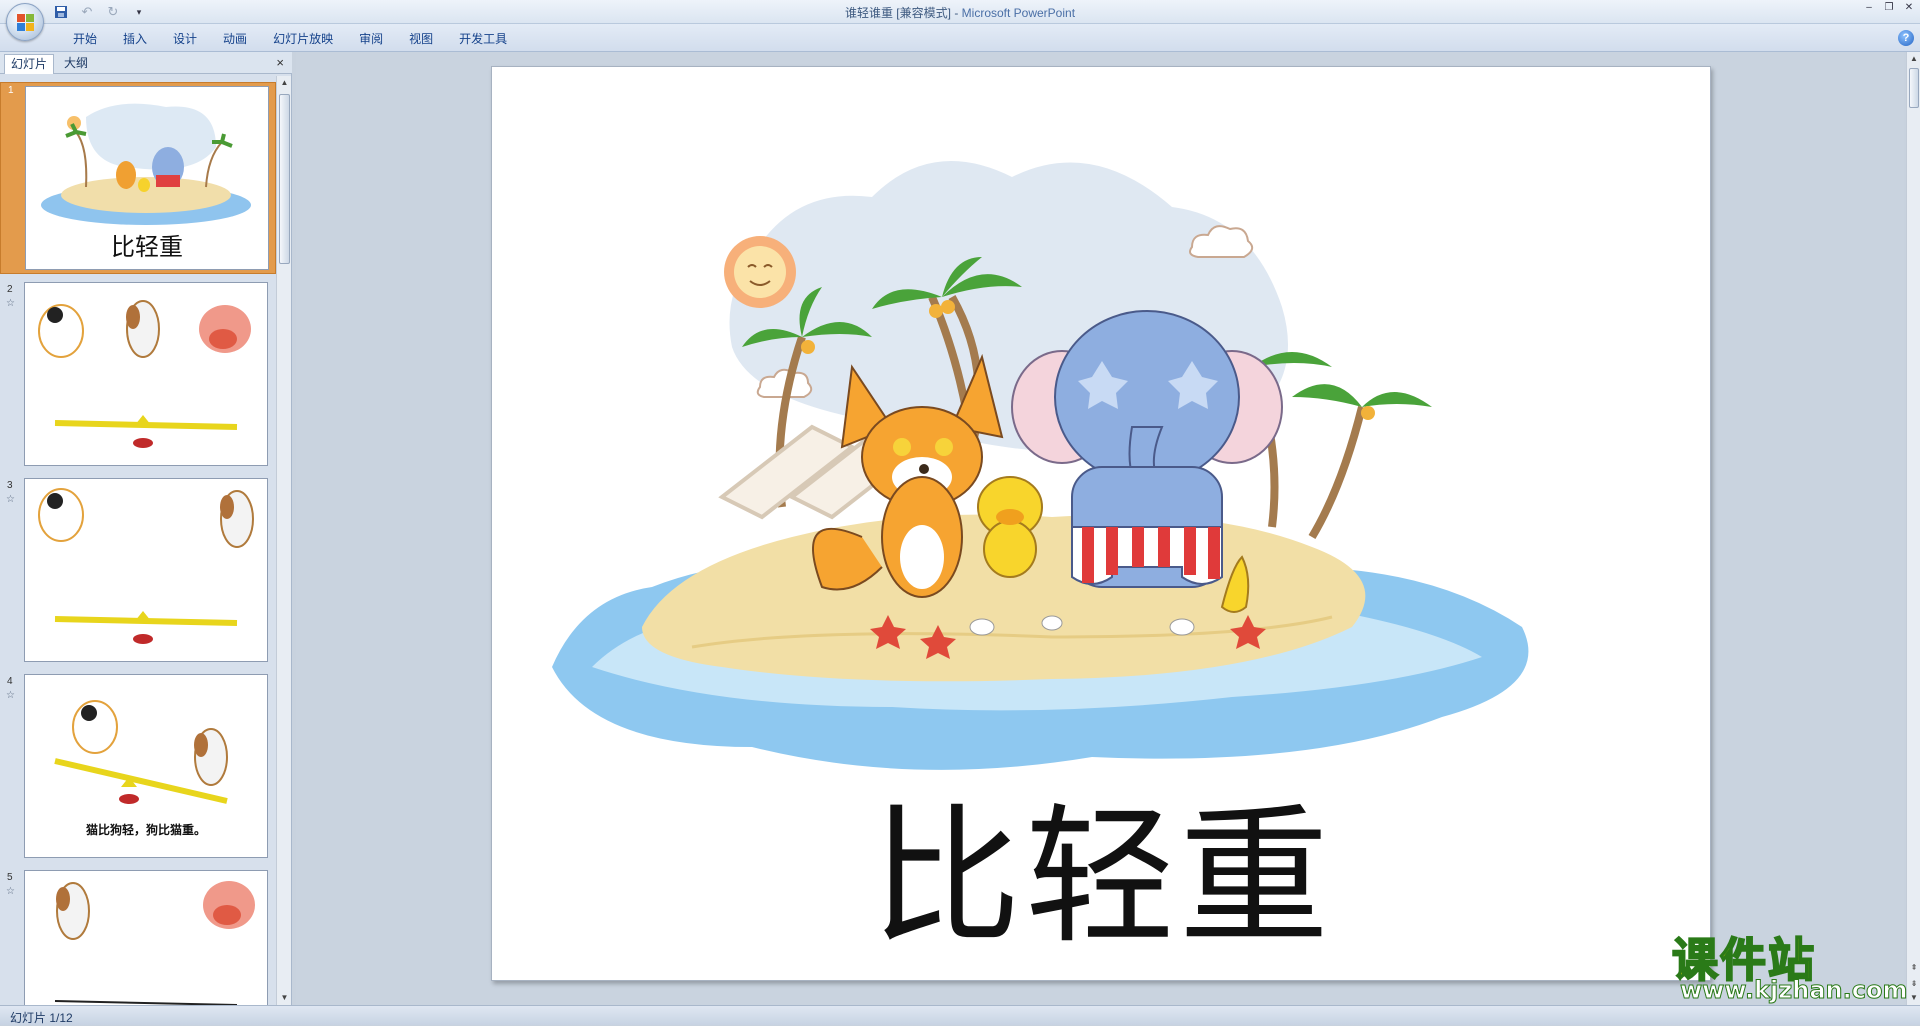 The image size is (1920, 1026). I want to click on slide-number: 3, so click(10, 485).